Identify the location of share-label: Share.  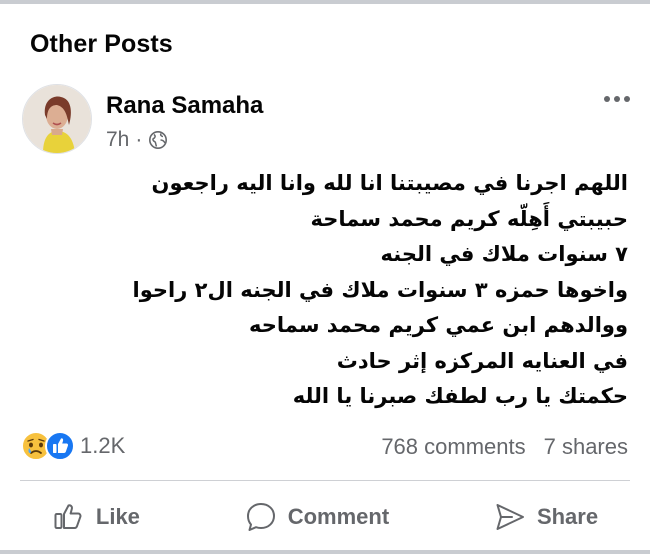
(567, 516).